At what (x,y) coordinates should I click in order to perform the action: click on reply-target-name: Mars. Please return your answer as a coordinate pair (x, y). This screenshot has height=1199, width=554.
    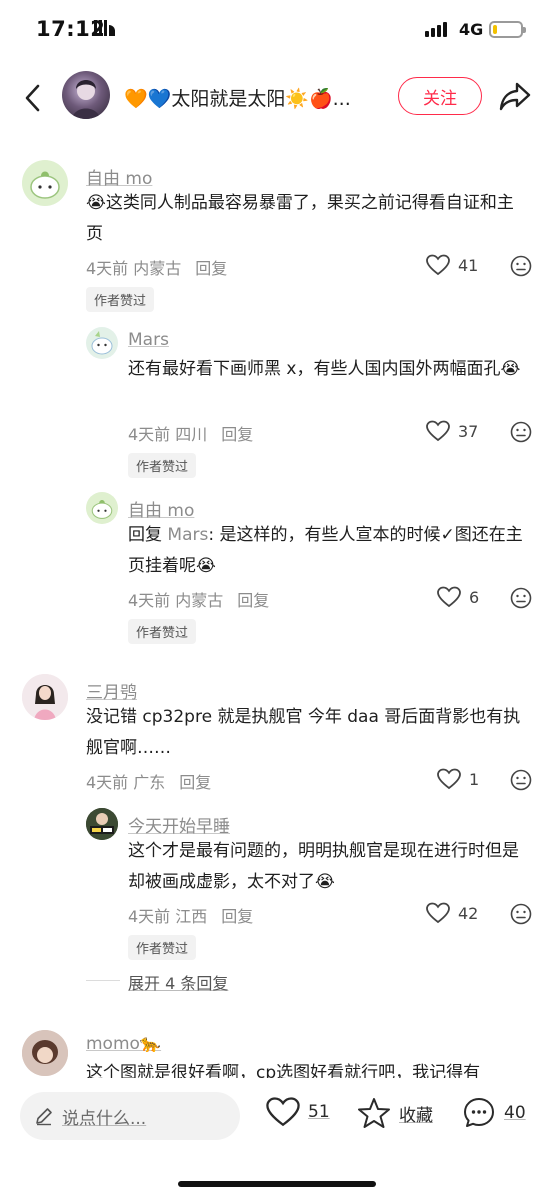
    Looking at the image, I should click on (187, 535).